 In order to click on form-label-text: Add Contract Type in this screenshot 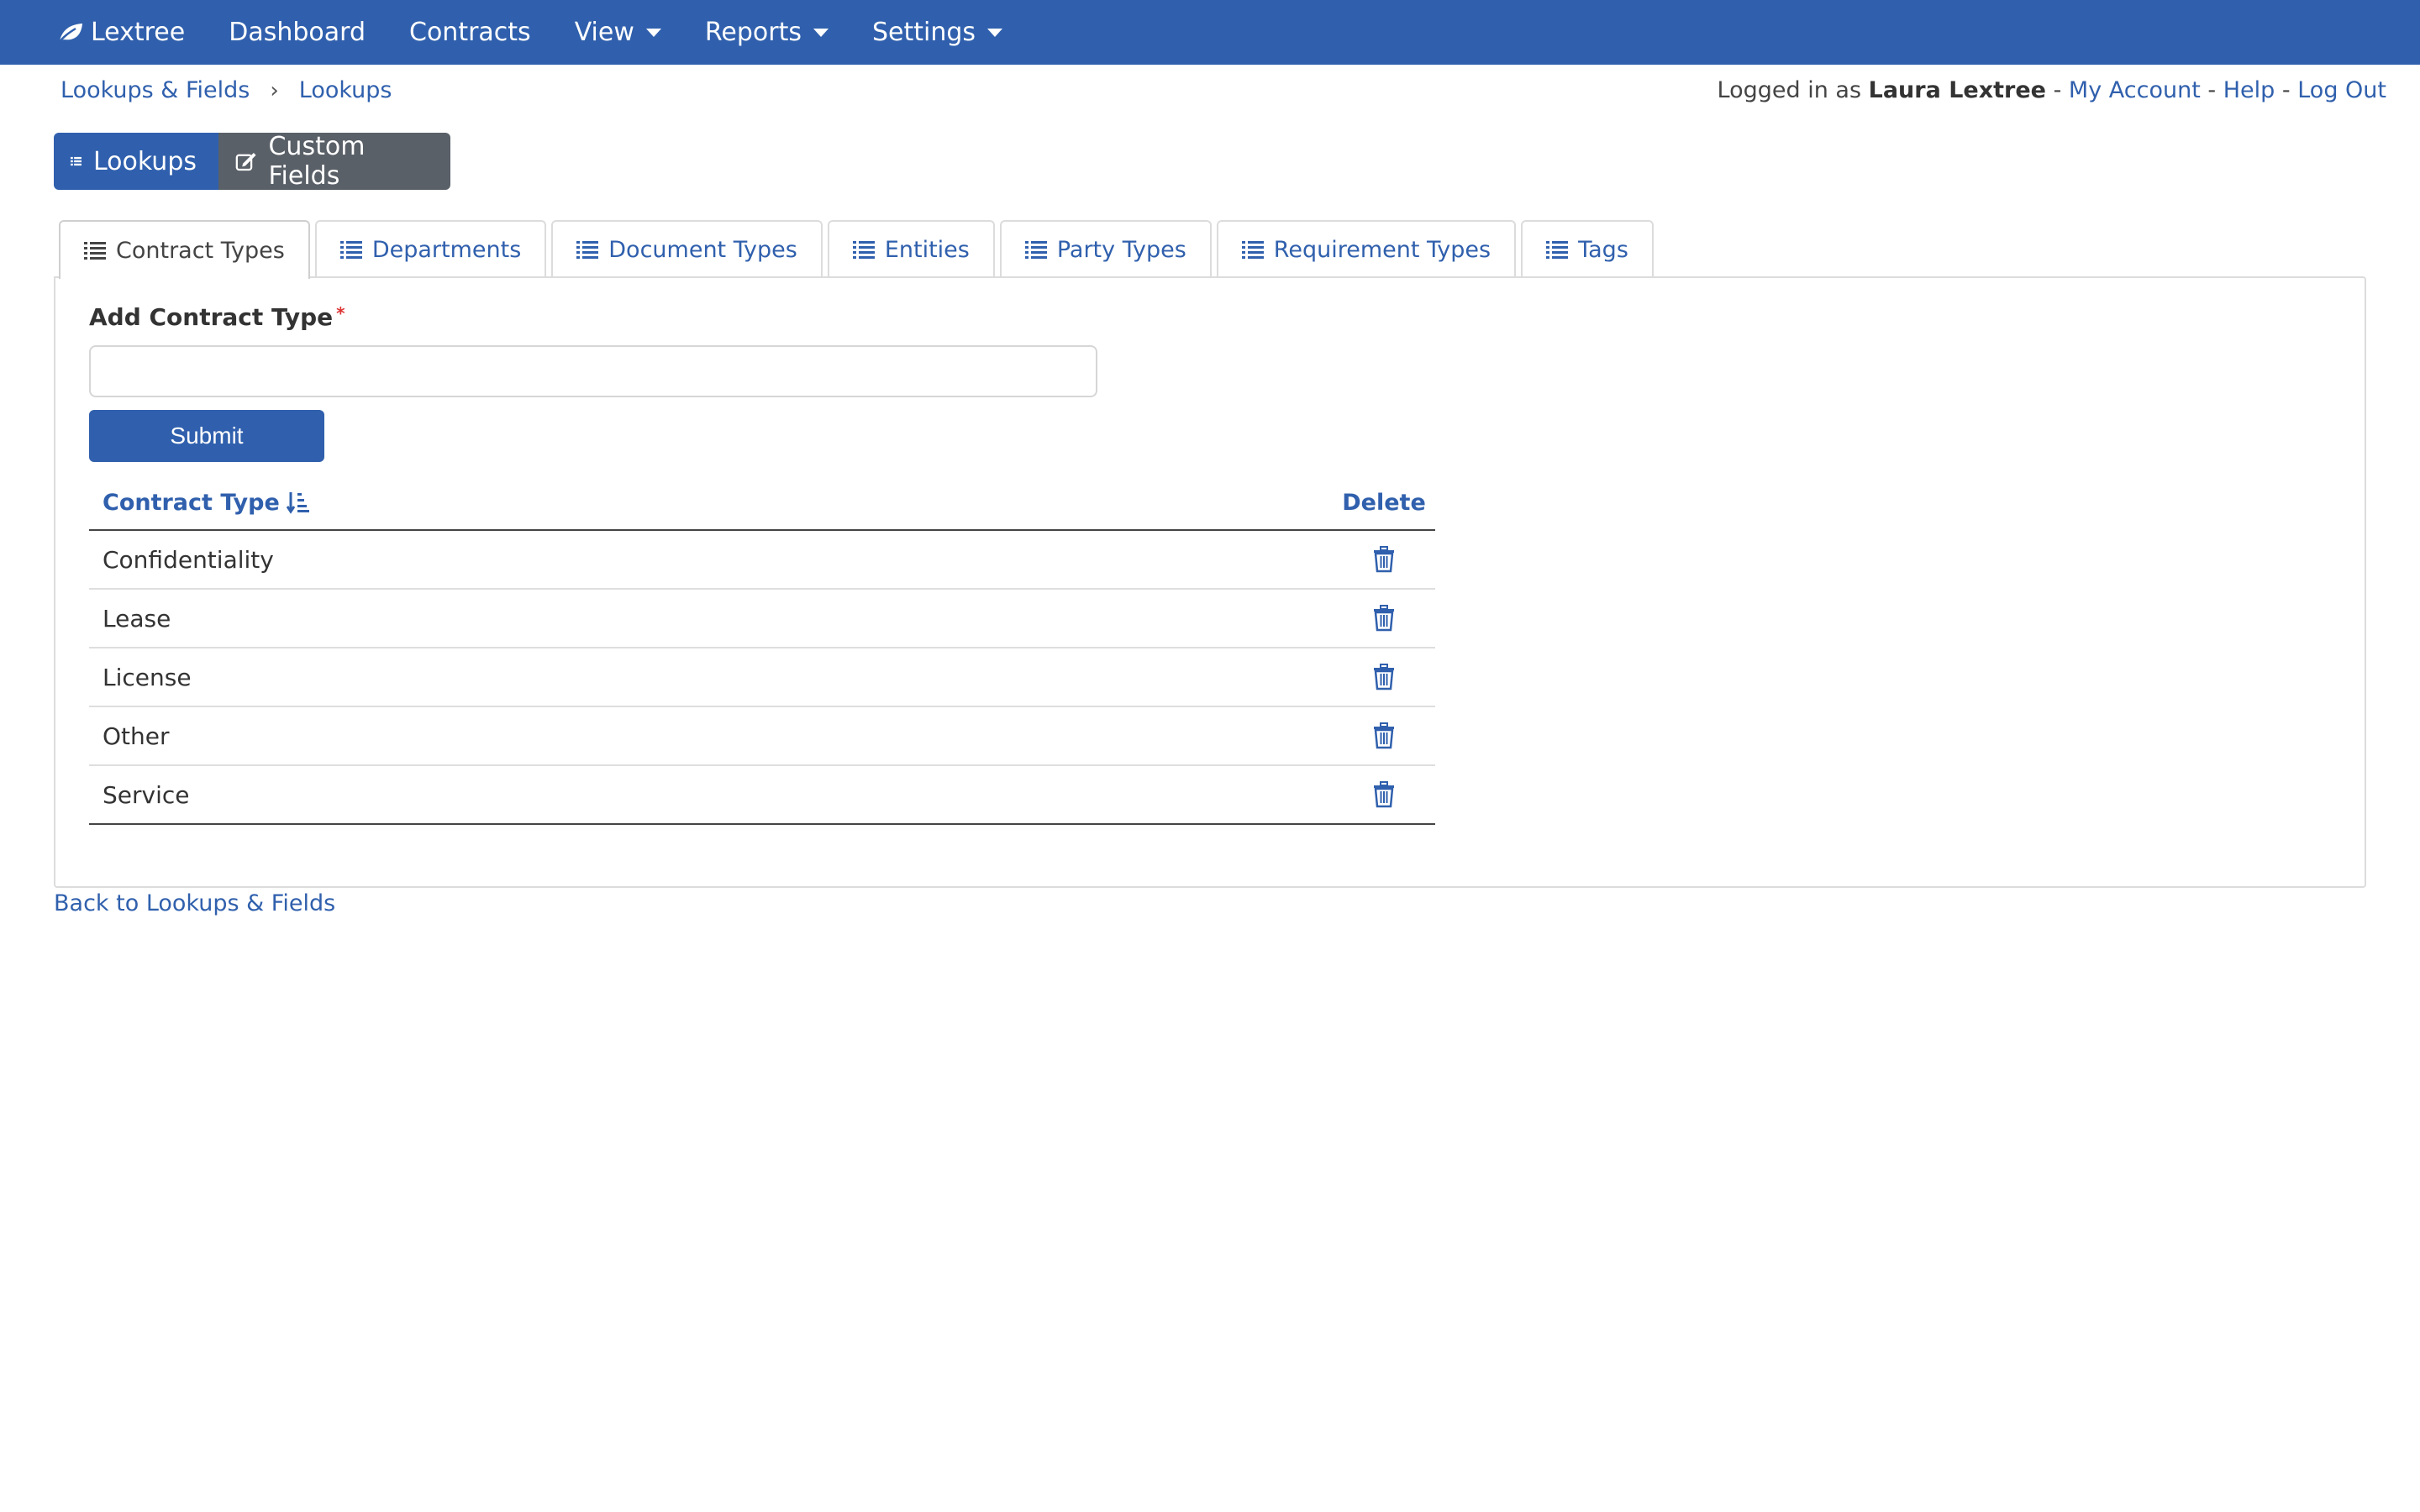, I will do `click(211, 317)`.